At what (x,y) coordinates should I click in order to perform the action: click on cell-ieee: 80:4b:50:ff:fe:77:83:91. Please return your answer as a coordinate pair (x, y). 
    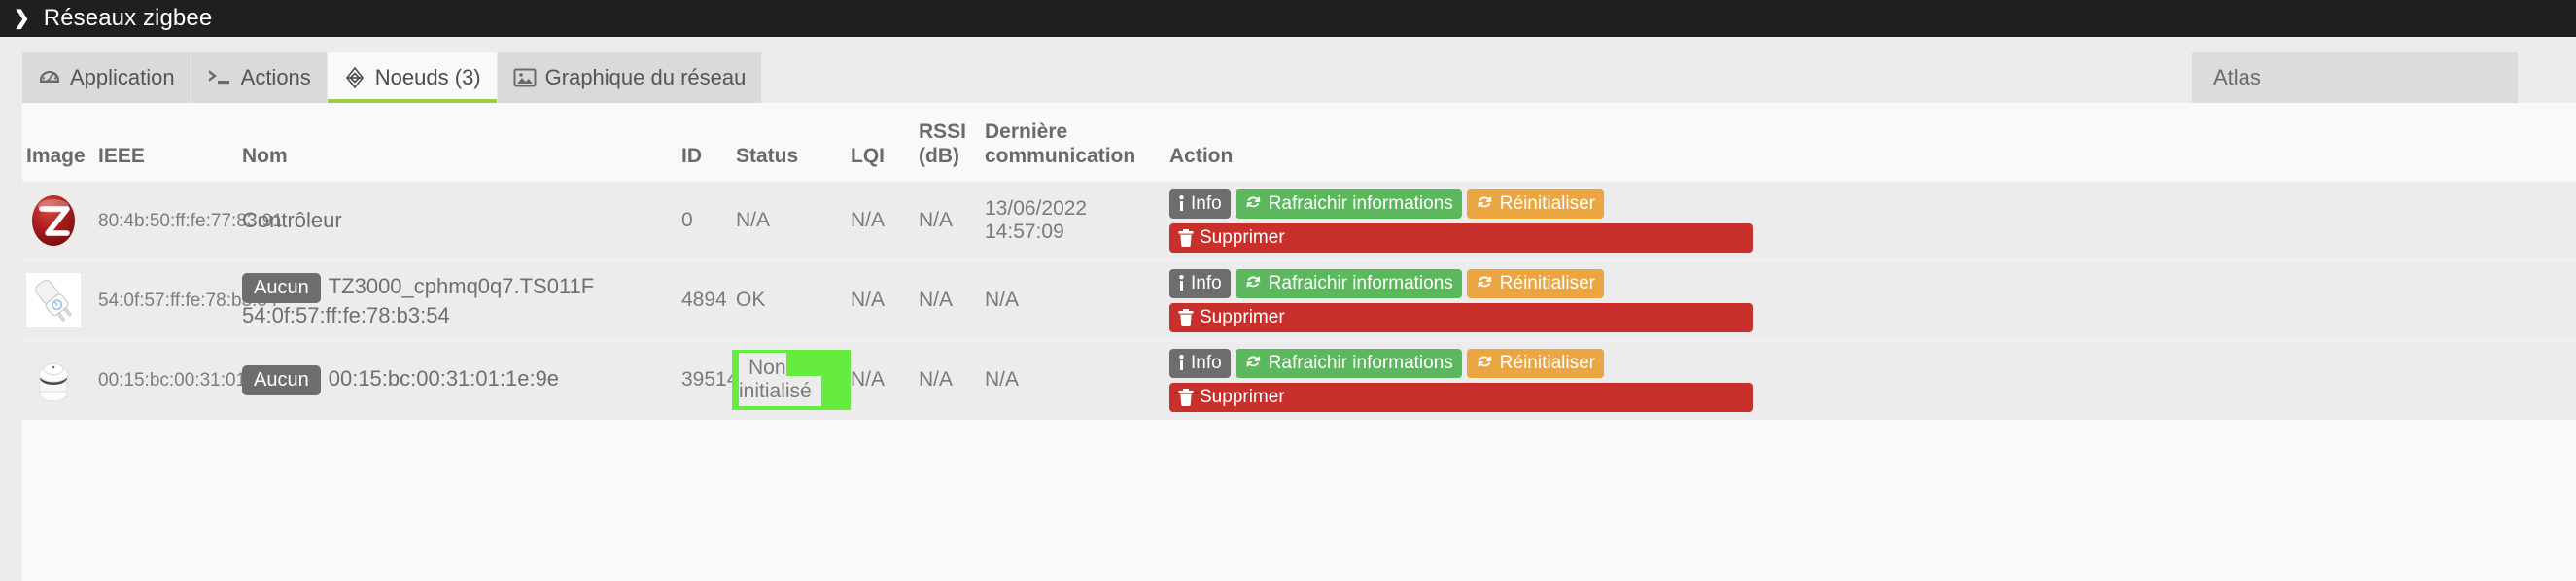
    Looking at the image, I should click on (190, 221).